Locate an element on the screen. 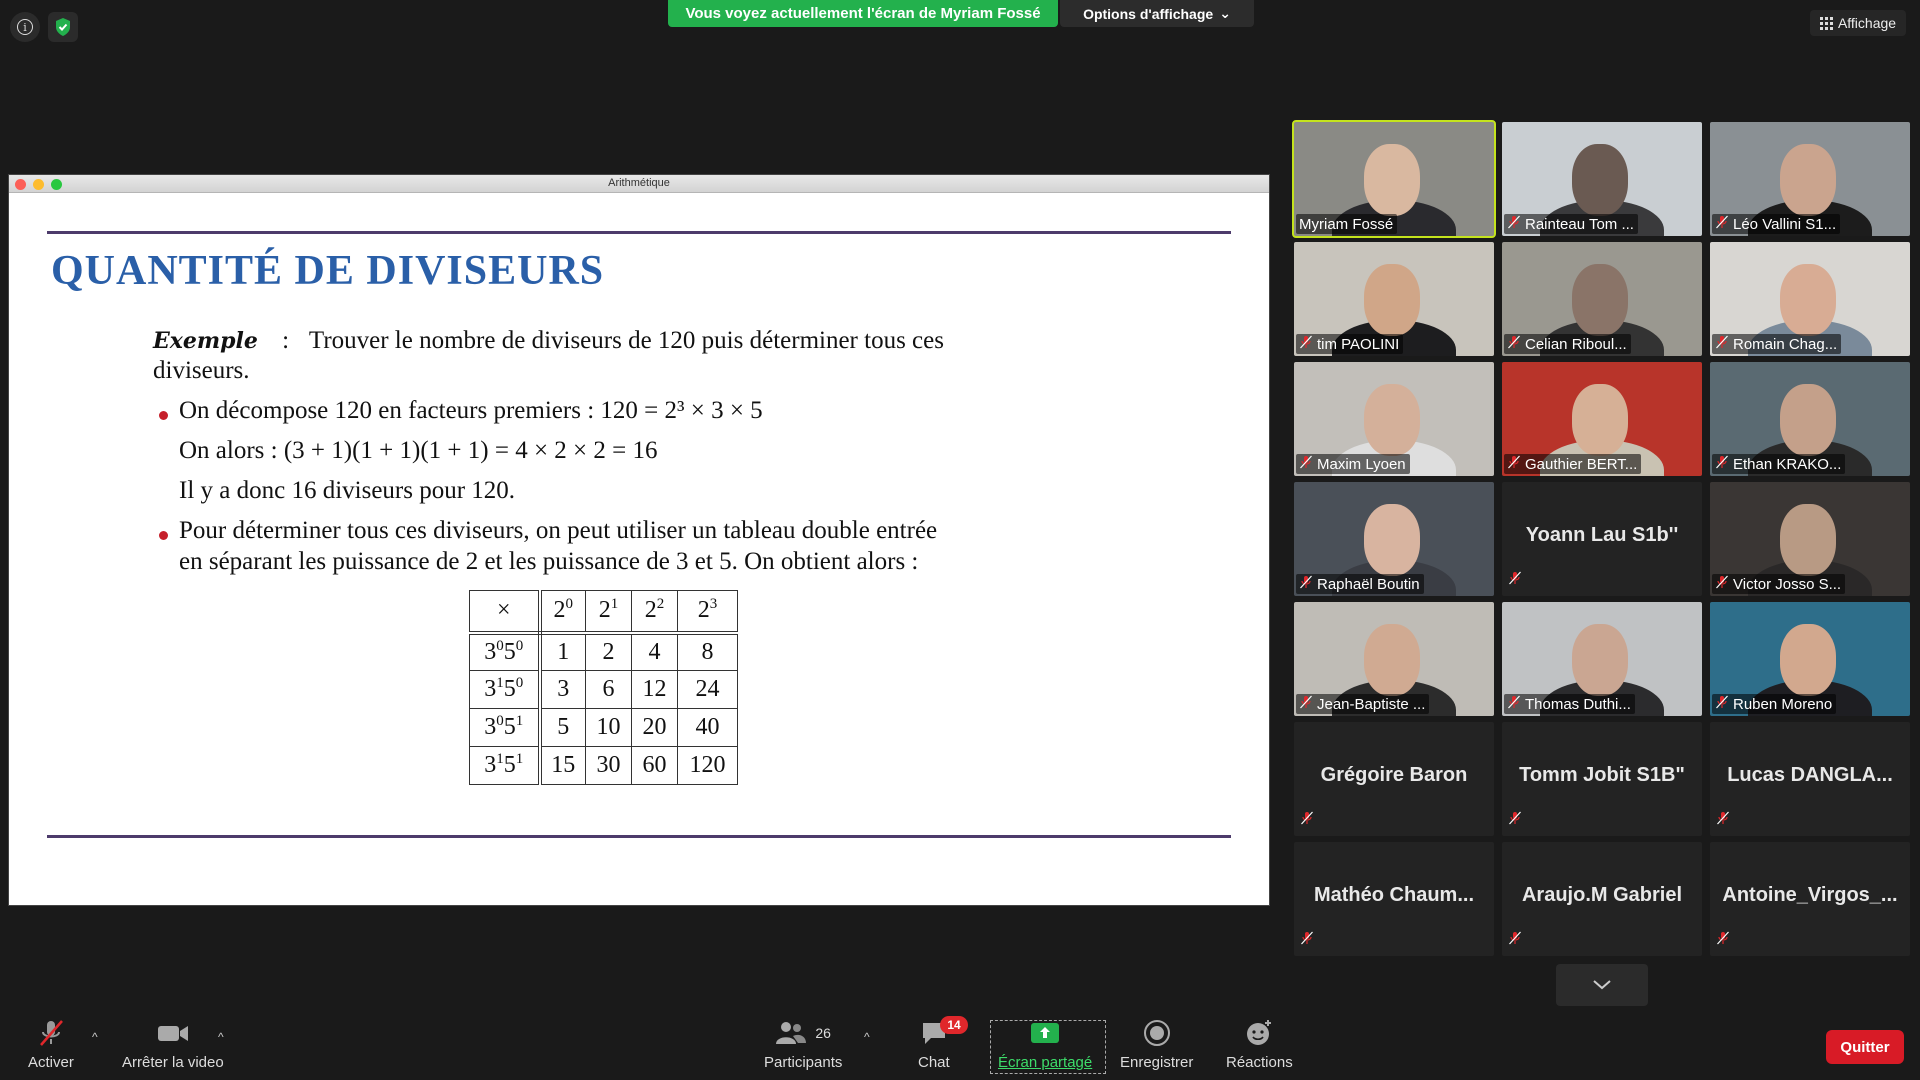 The width and height of the screenshot is (1920, 1080). unmute-button: Activer is located at coordinates (51, 1044).